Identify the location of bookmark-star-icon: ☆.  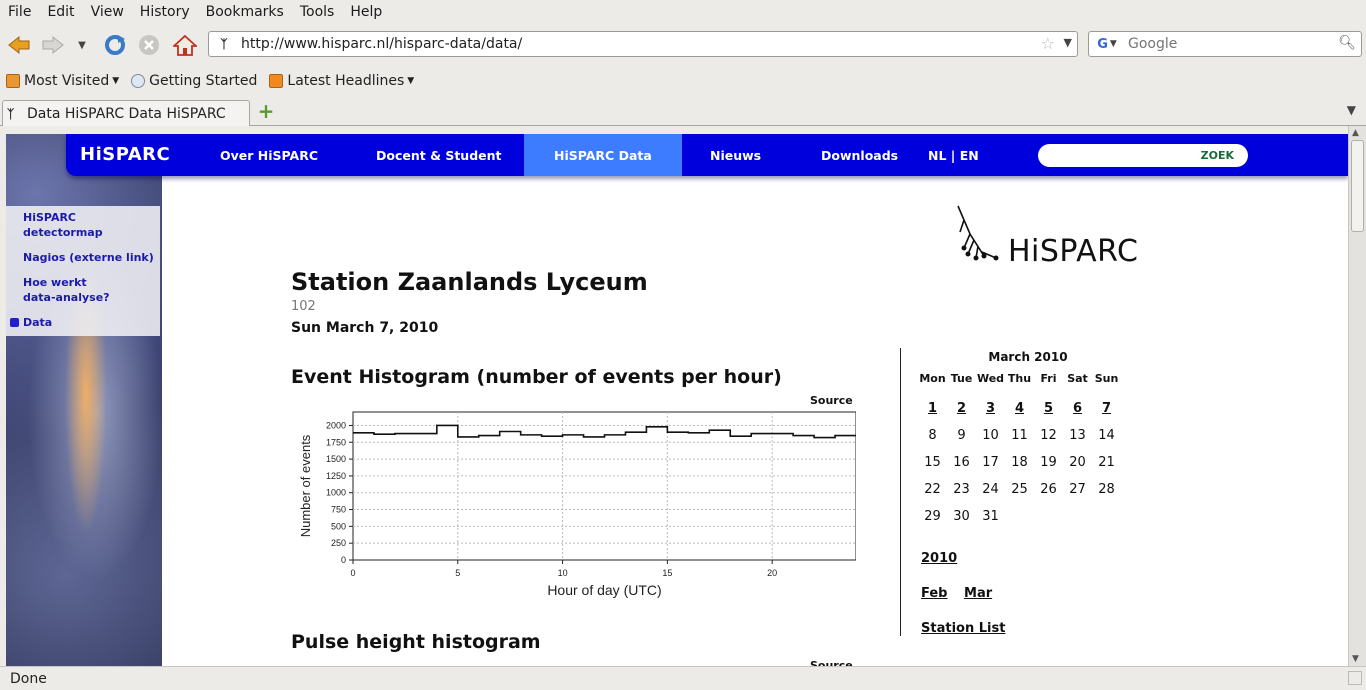
(1048, 43).